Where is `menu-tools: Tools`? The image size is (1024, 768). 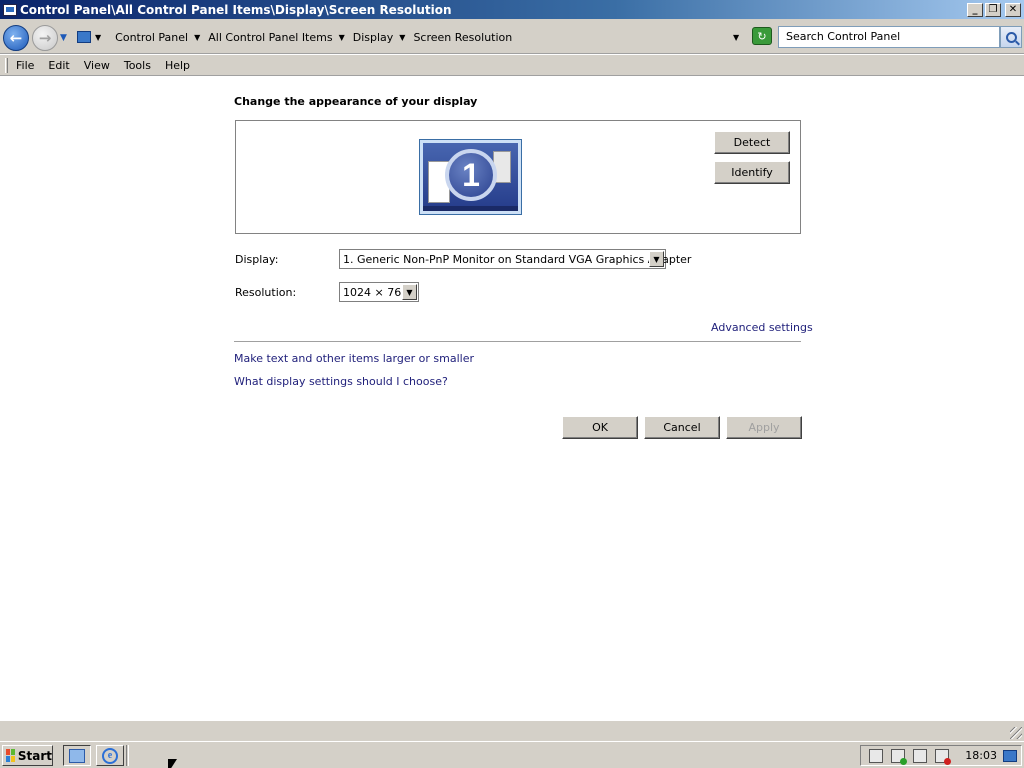
menu-tools: Tools is located at coordinates (137, 65).